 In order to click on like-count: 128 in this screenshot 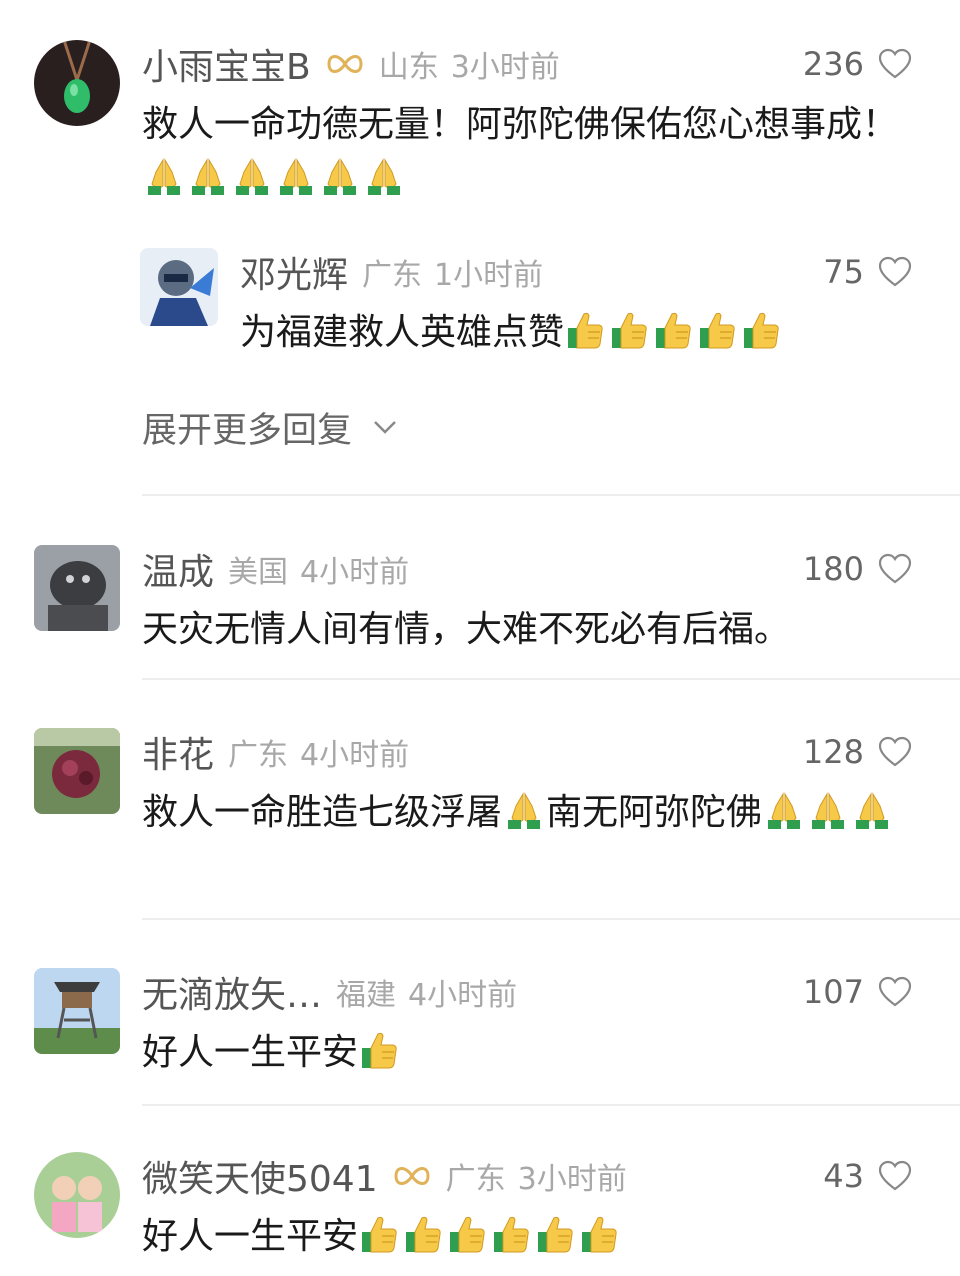, I will do `click(833, 752)`.